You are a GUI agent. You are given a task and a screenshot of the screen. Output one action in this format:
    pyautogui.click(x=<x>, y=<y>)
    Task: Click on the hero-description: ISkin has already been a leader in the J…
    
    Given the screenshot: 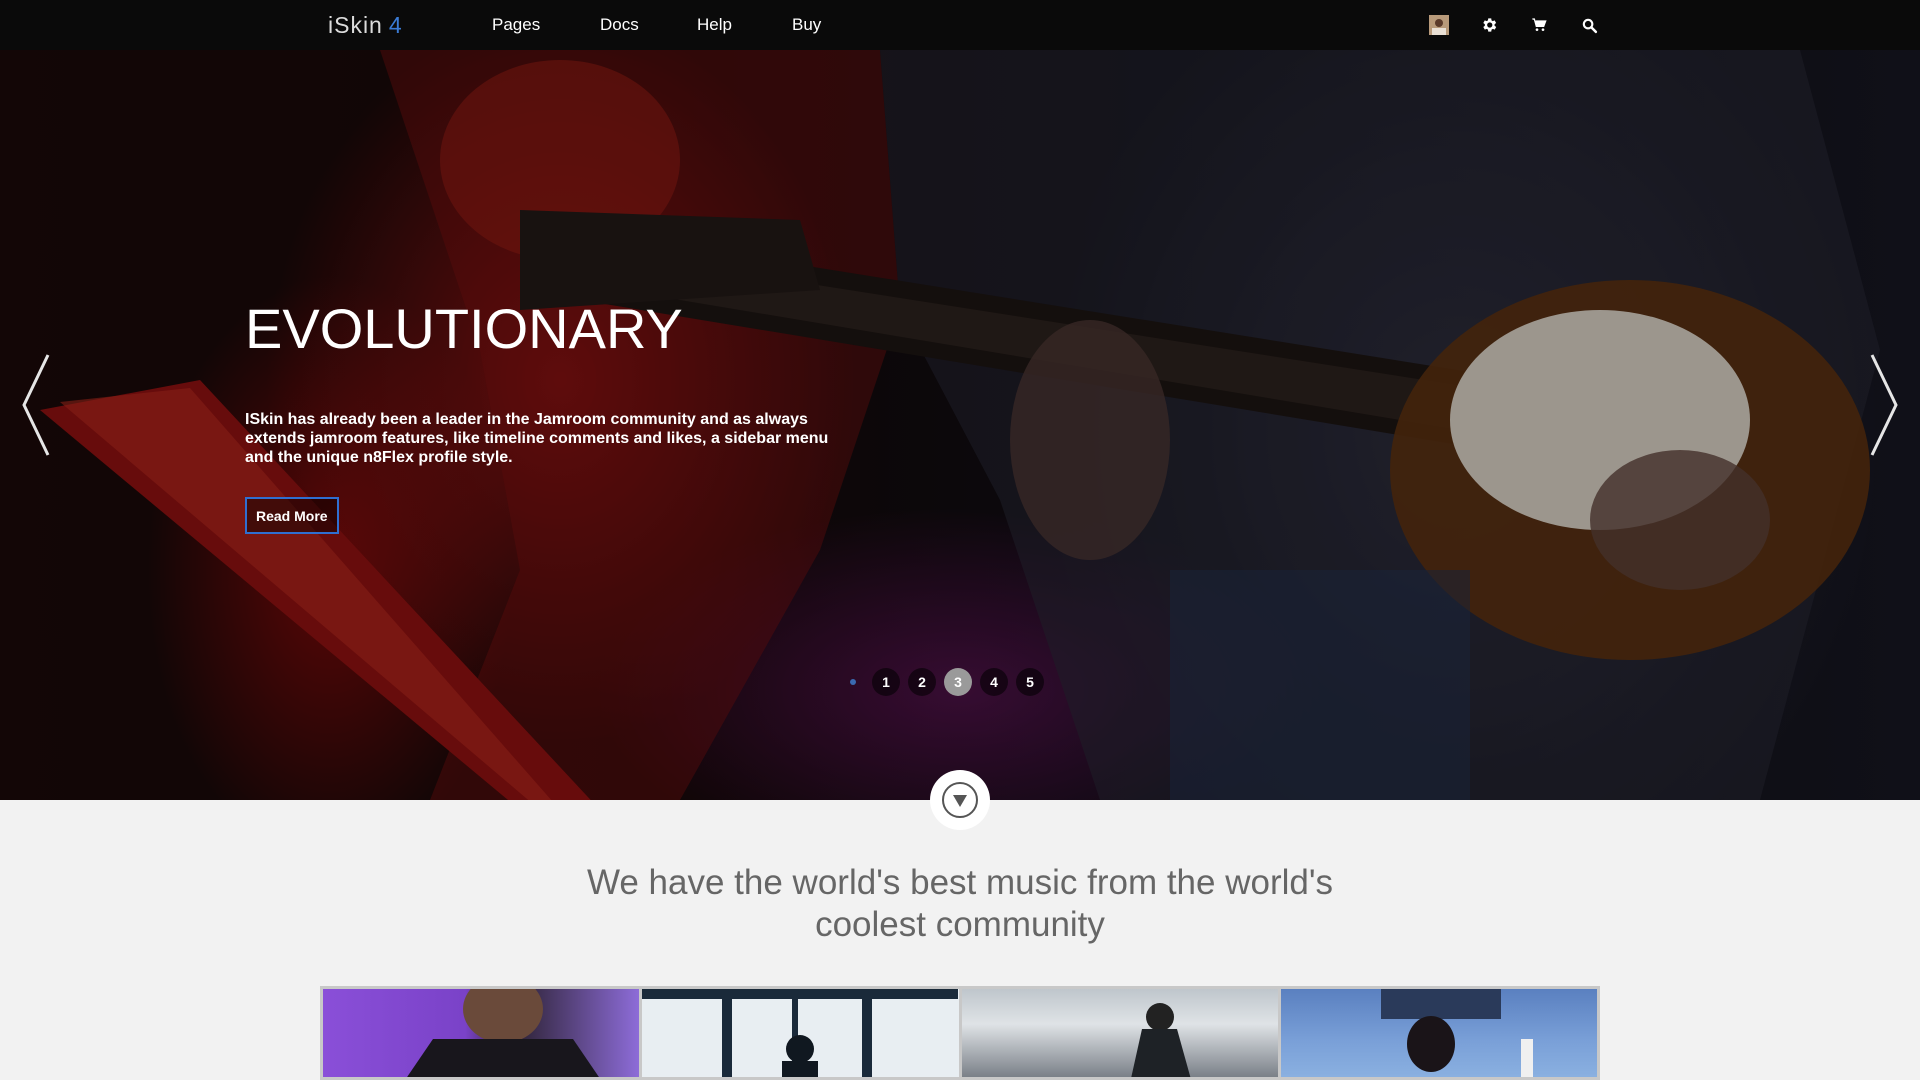 What is the action you would take?
    pyautogui.click(x=537, y=438)
    